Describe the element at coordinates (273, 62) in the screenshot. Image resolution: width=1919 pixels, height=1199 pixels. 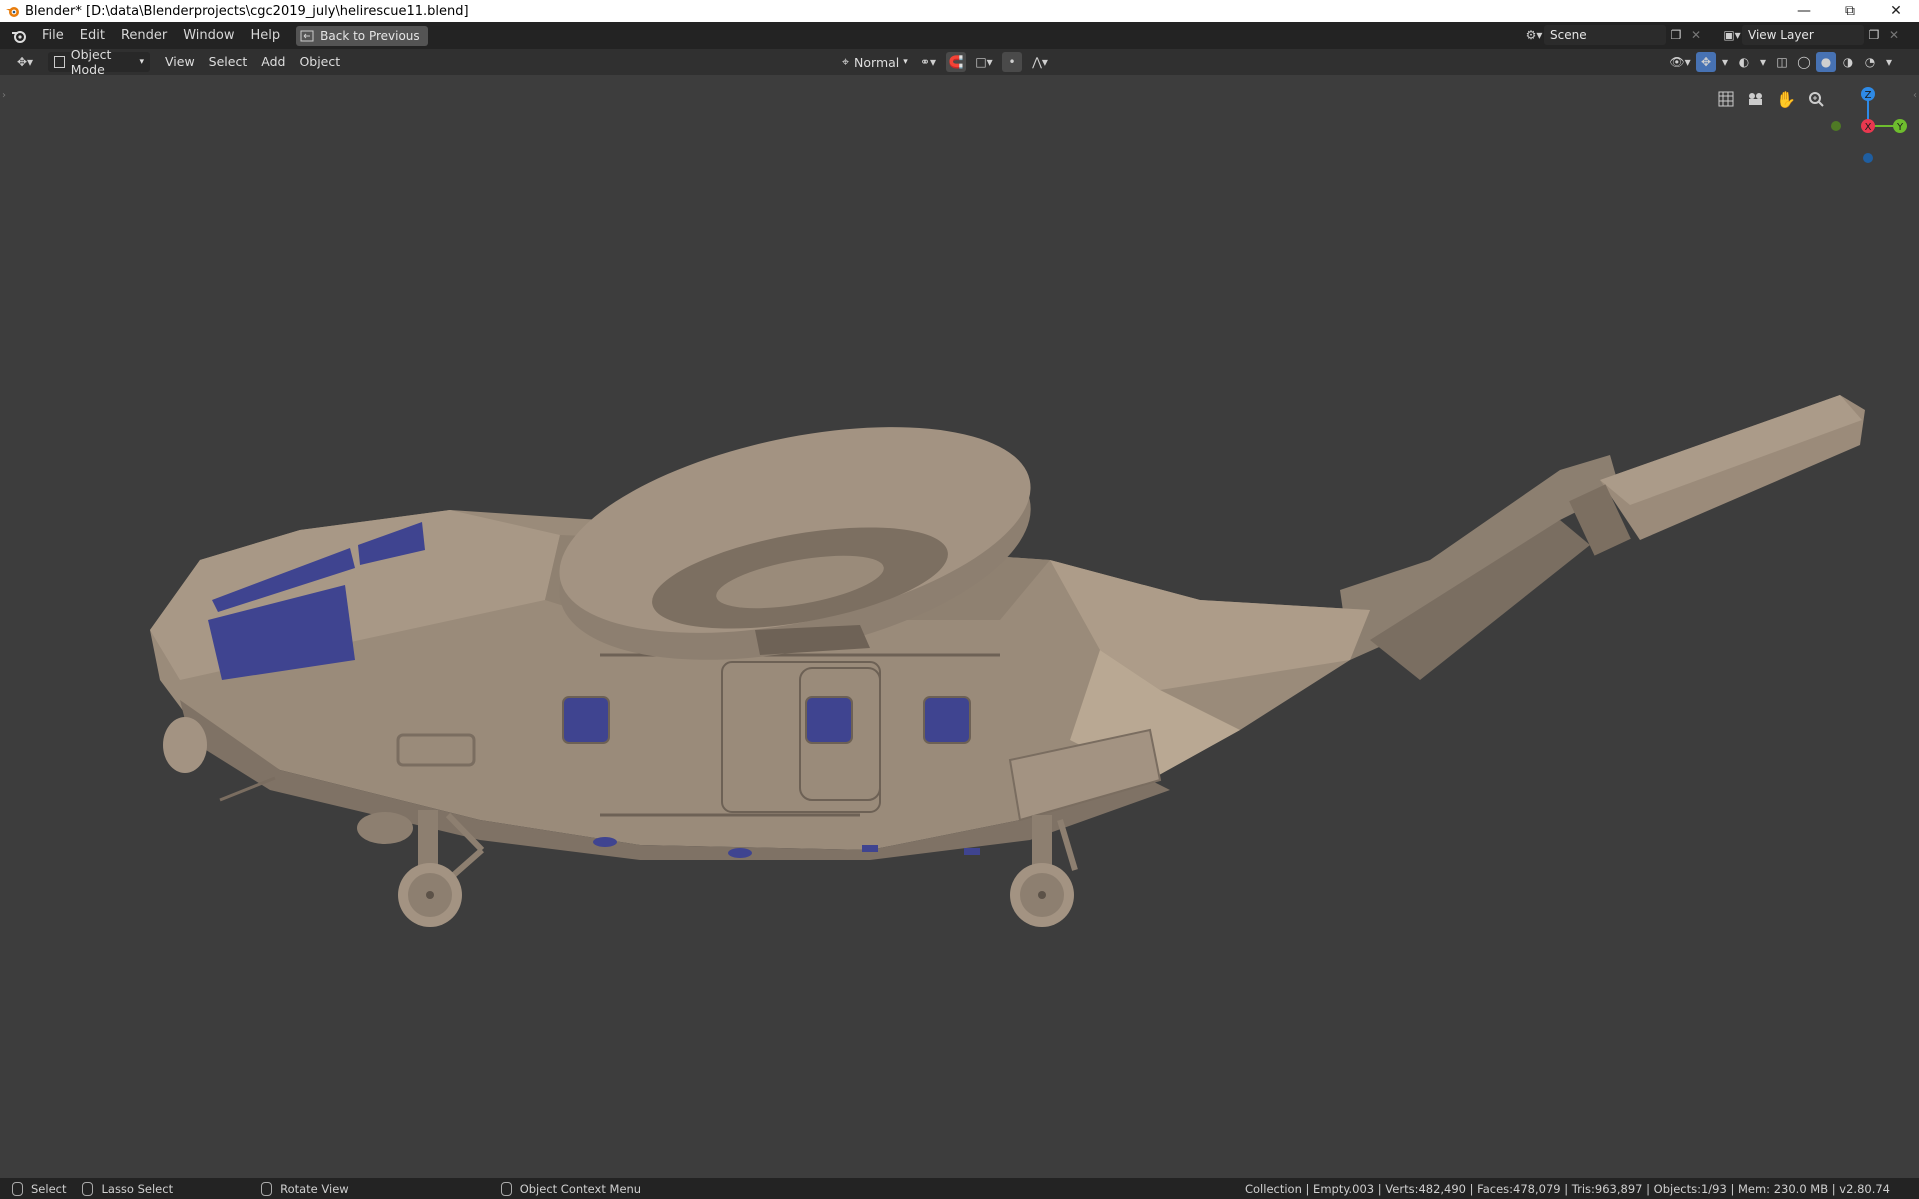
I see `menu-add: Add` at that location.